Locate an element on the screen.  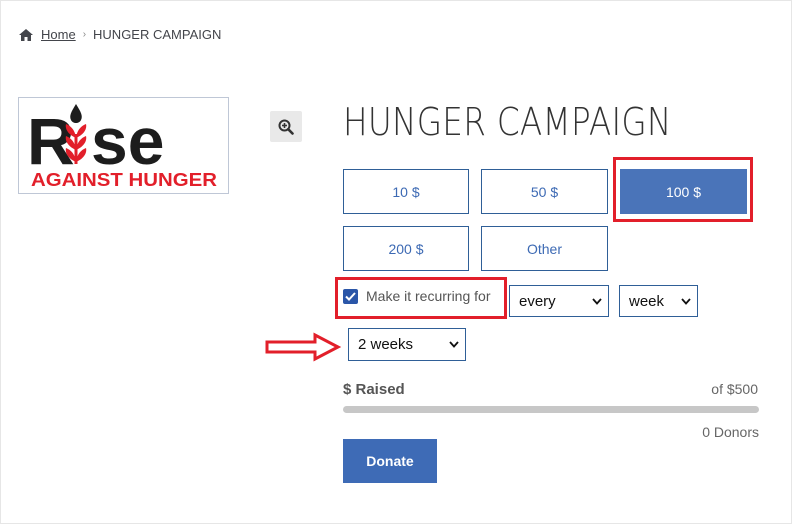
recurring-option: Make it recurring for is located at coordinates (416, 296).